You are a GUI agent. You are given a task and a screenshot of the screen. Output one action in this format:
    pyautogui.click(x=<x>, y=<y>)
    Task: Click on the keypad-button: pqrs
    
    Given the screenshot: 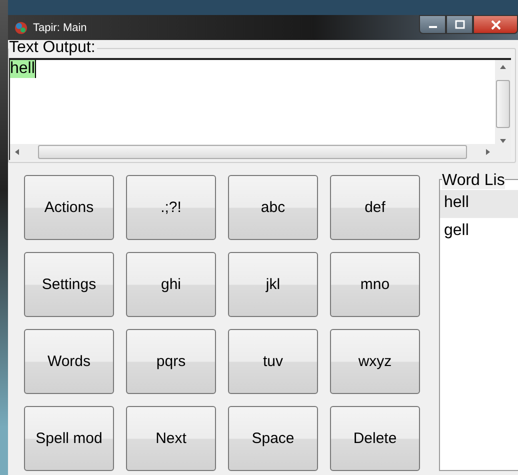 What is the action you would take?
    pyautogui.click(x=171, y=361)
    